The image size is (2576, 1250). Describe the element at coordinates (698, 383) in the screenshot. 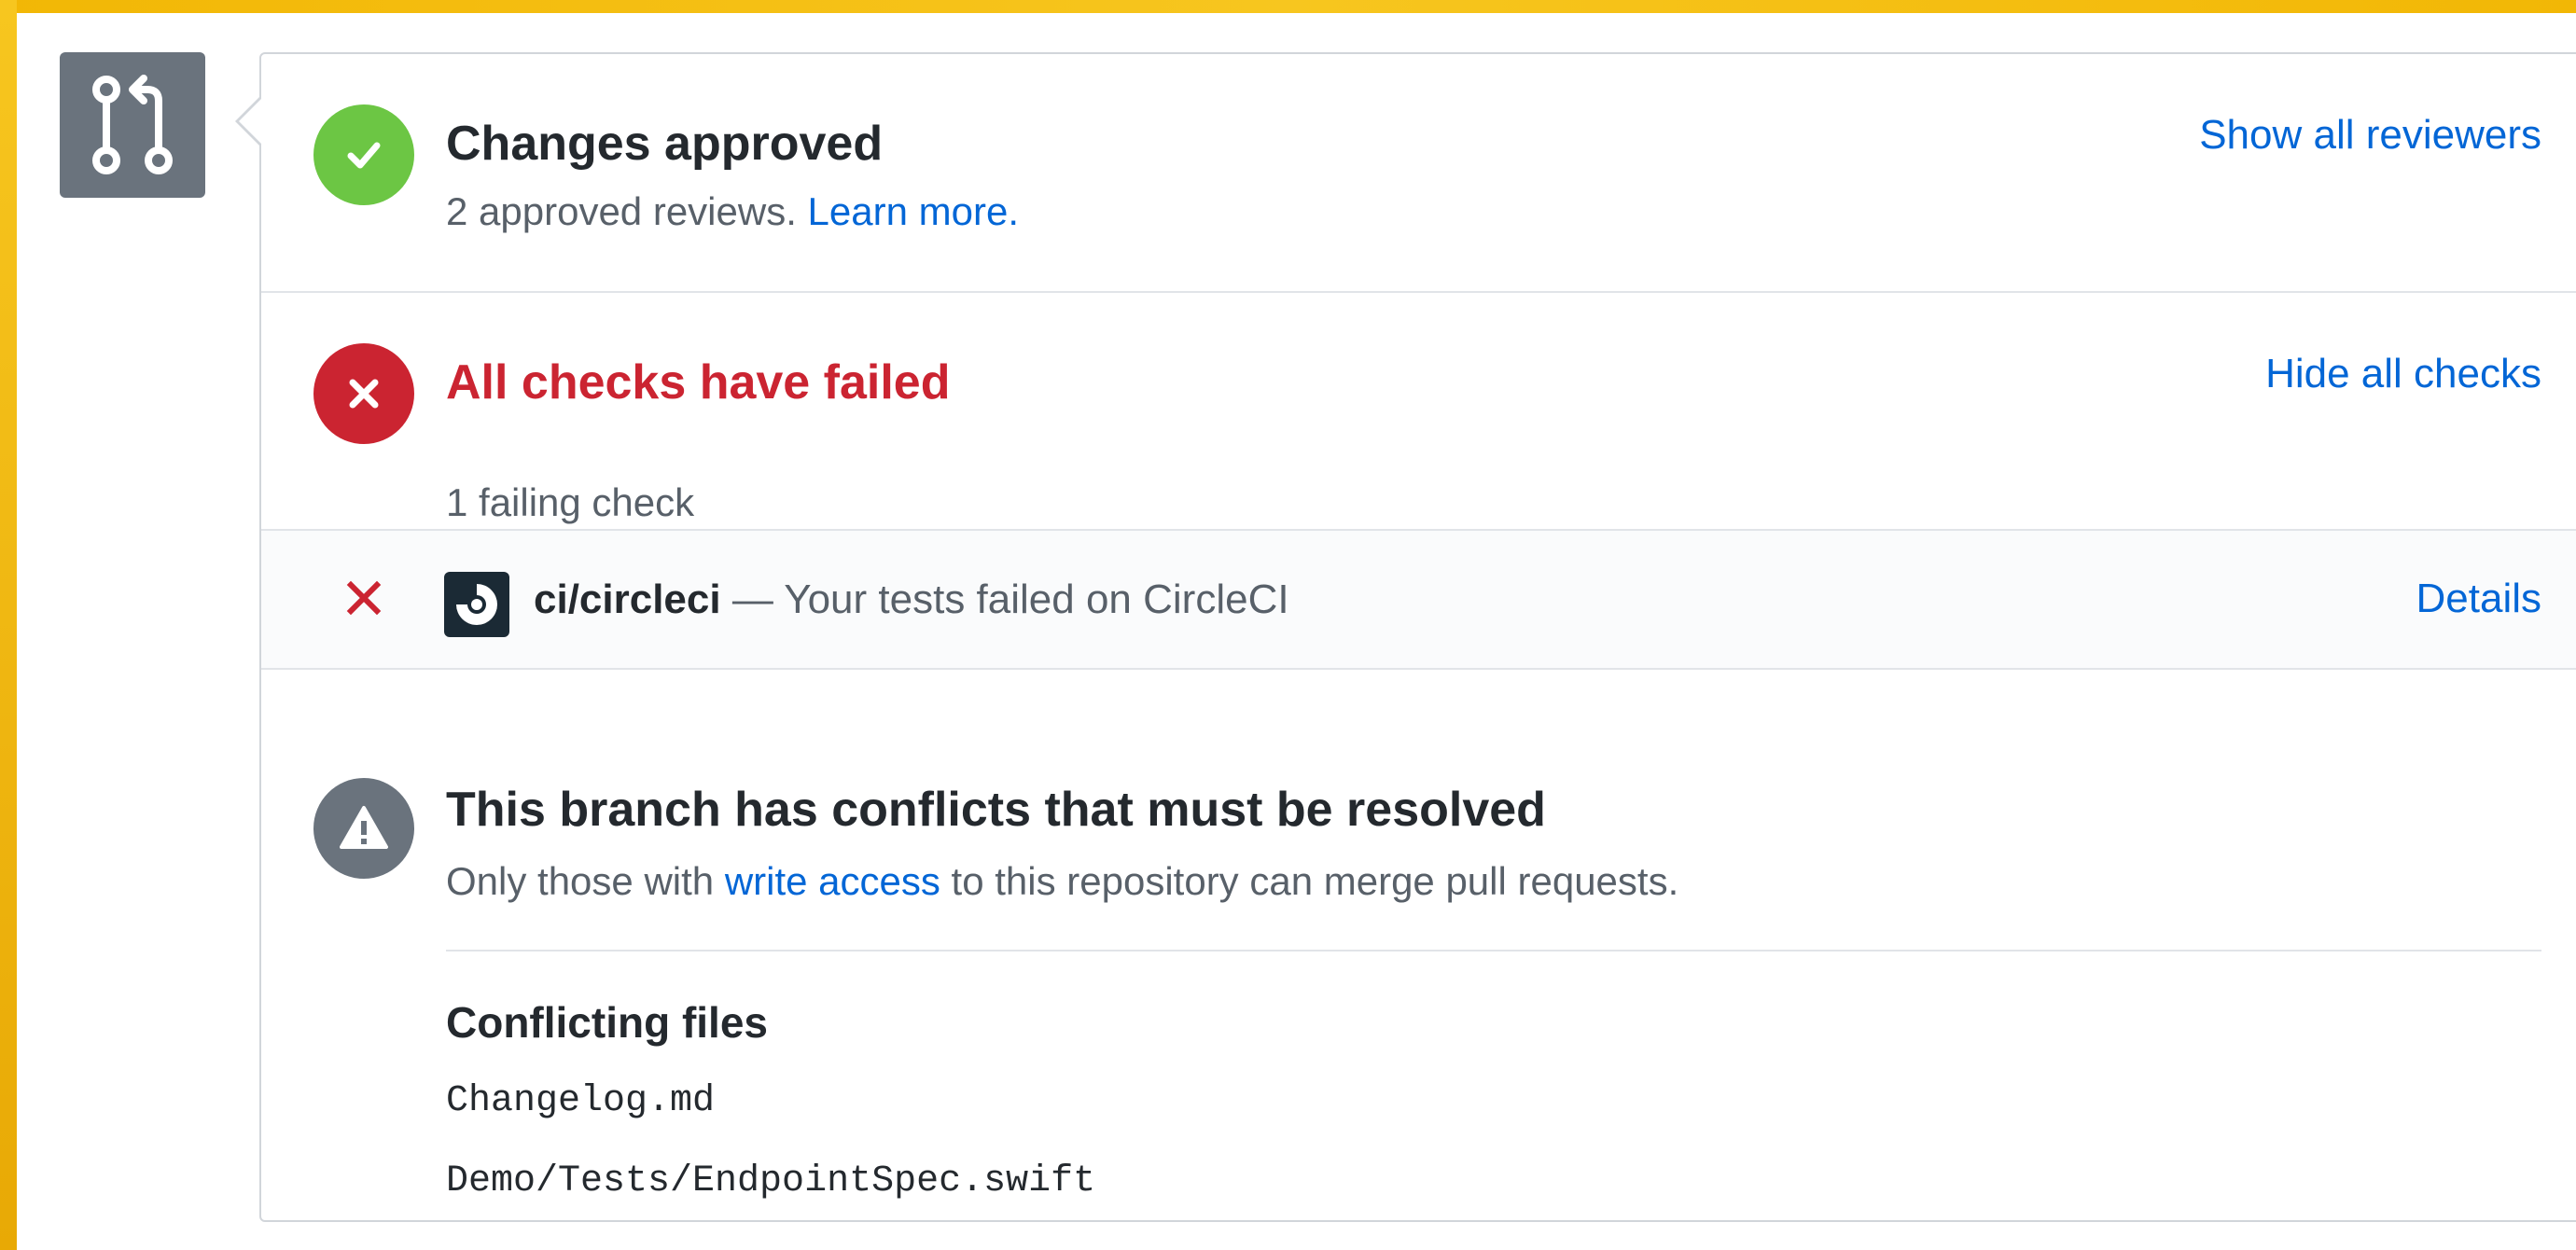

I see `checks-status-title: All checks have failed` at that location.